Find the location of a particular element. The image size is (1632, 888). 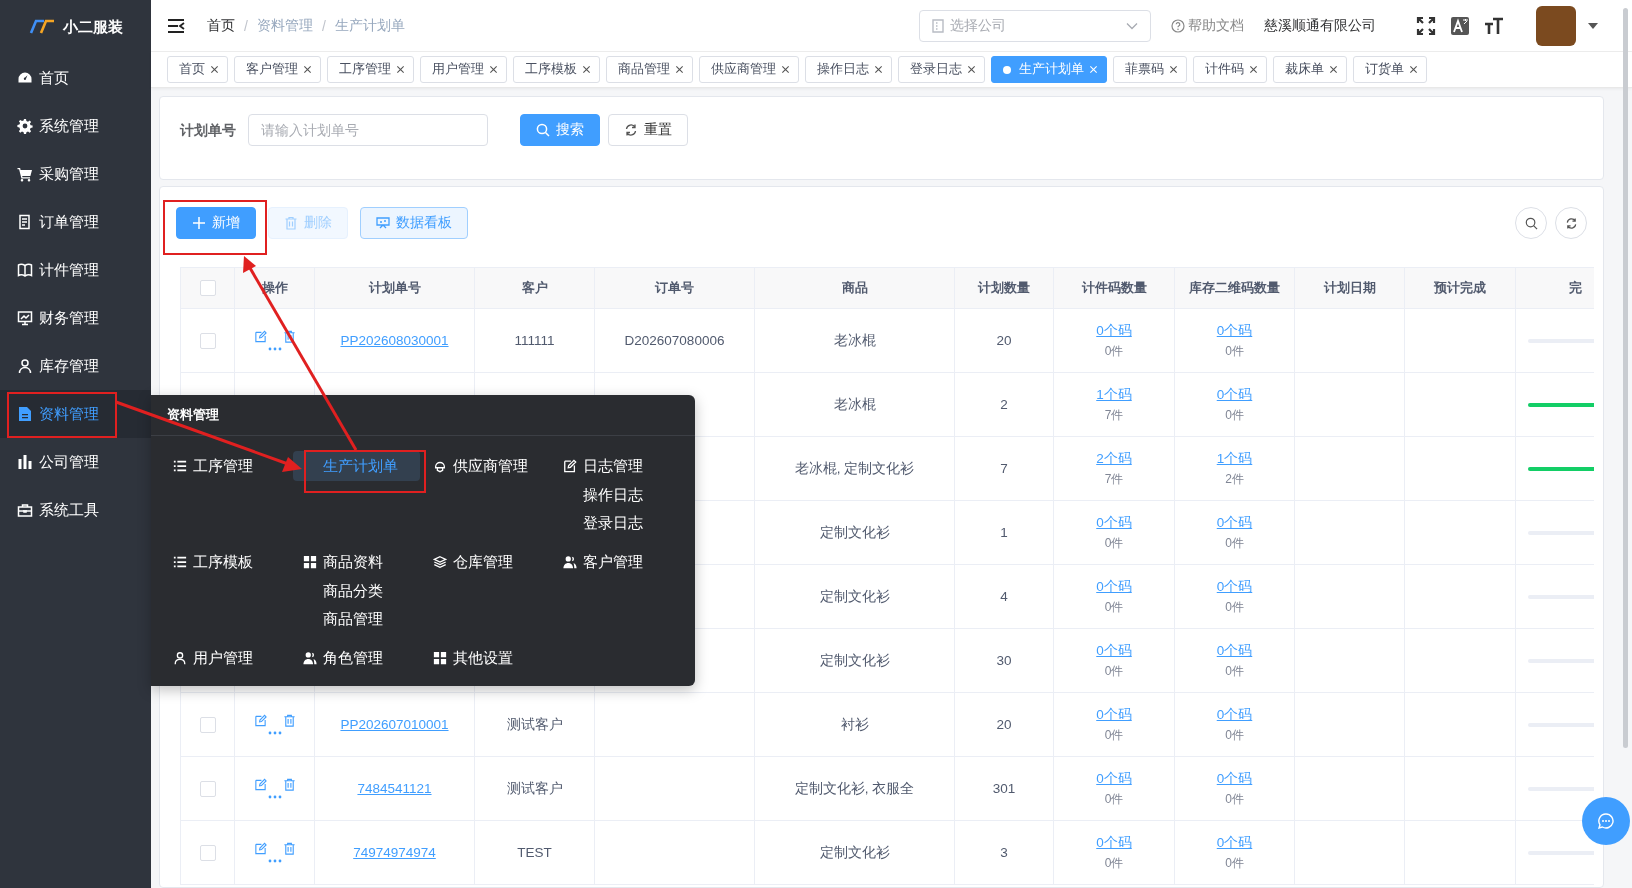

sidebar-item: 库存管理 is located at coordinates (75, 366).